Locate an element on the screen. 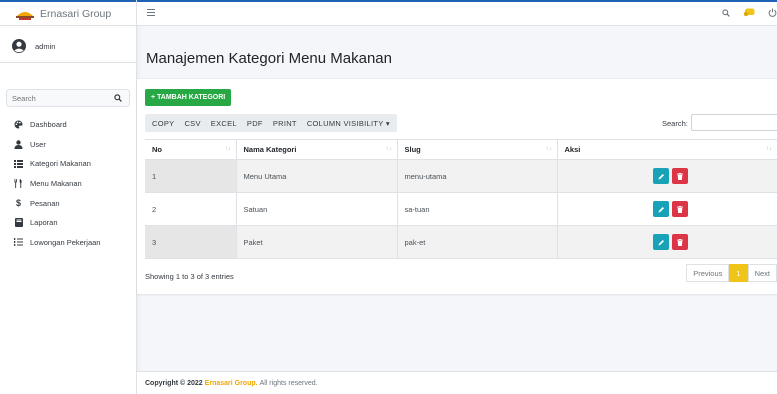 Image resolution: width=777 pixels, height=394 pixels. csv-button: CSV is located at coordinates (192, 123).